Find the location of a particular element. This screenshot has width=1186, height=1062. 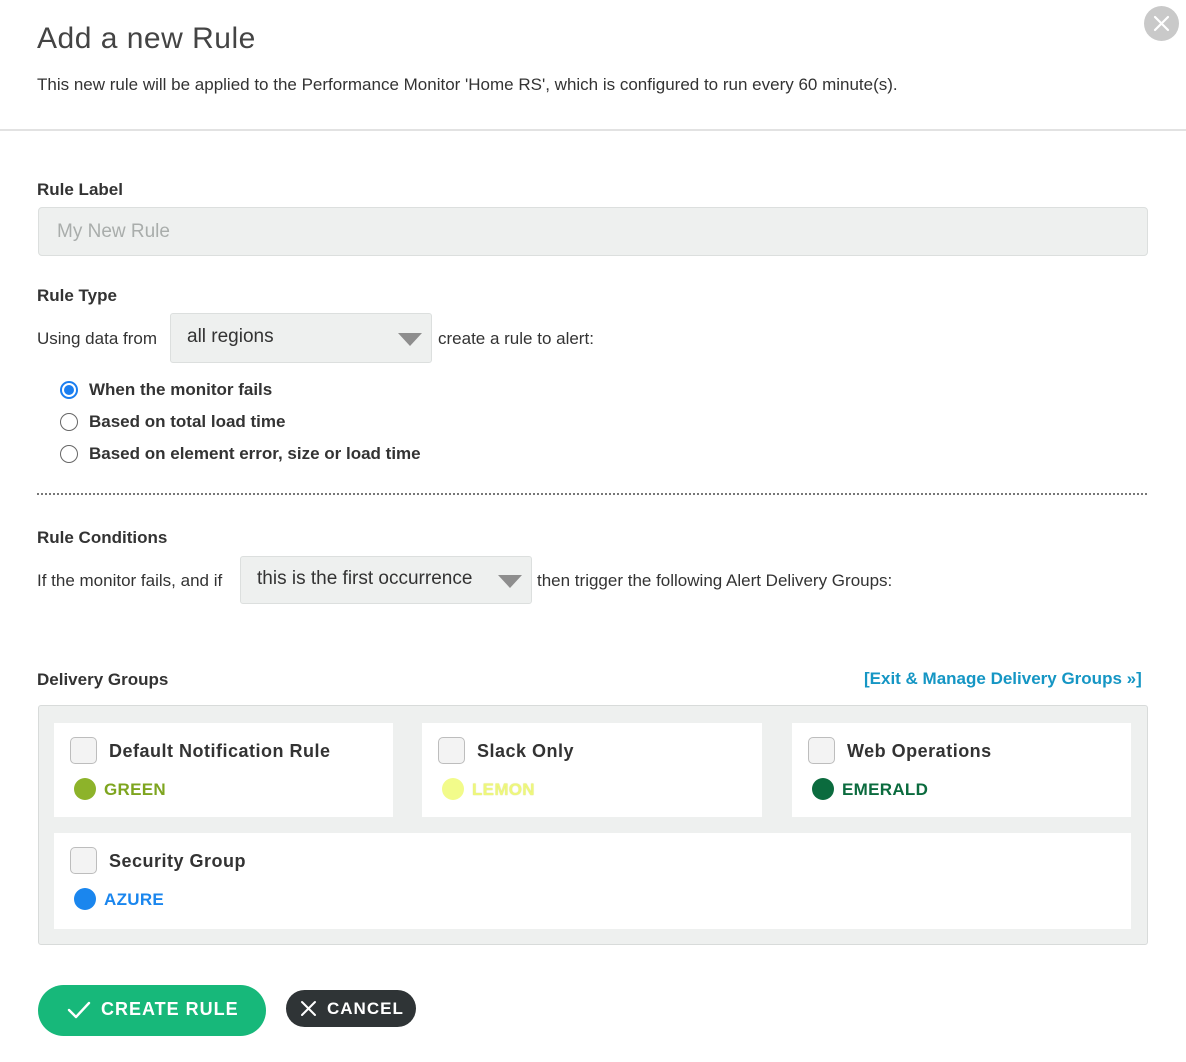

radio-label: When the monitor fails is located at coordinates (181, 389).